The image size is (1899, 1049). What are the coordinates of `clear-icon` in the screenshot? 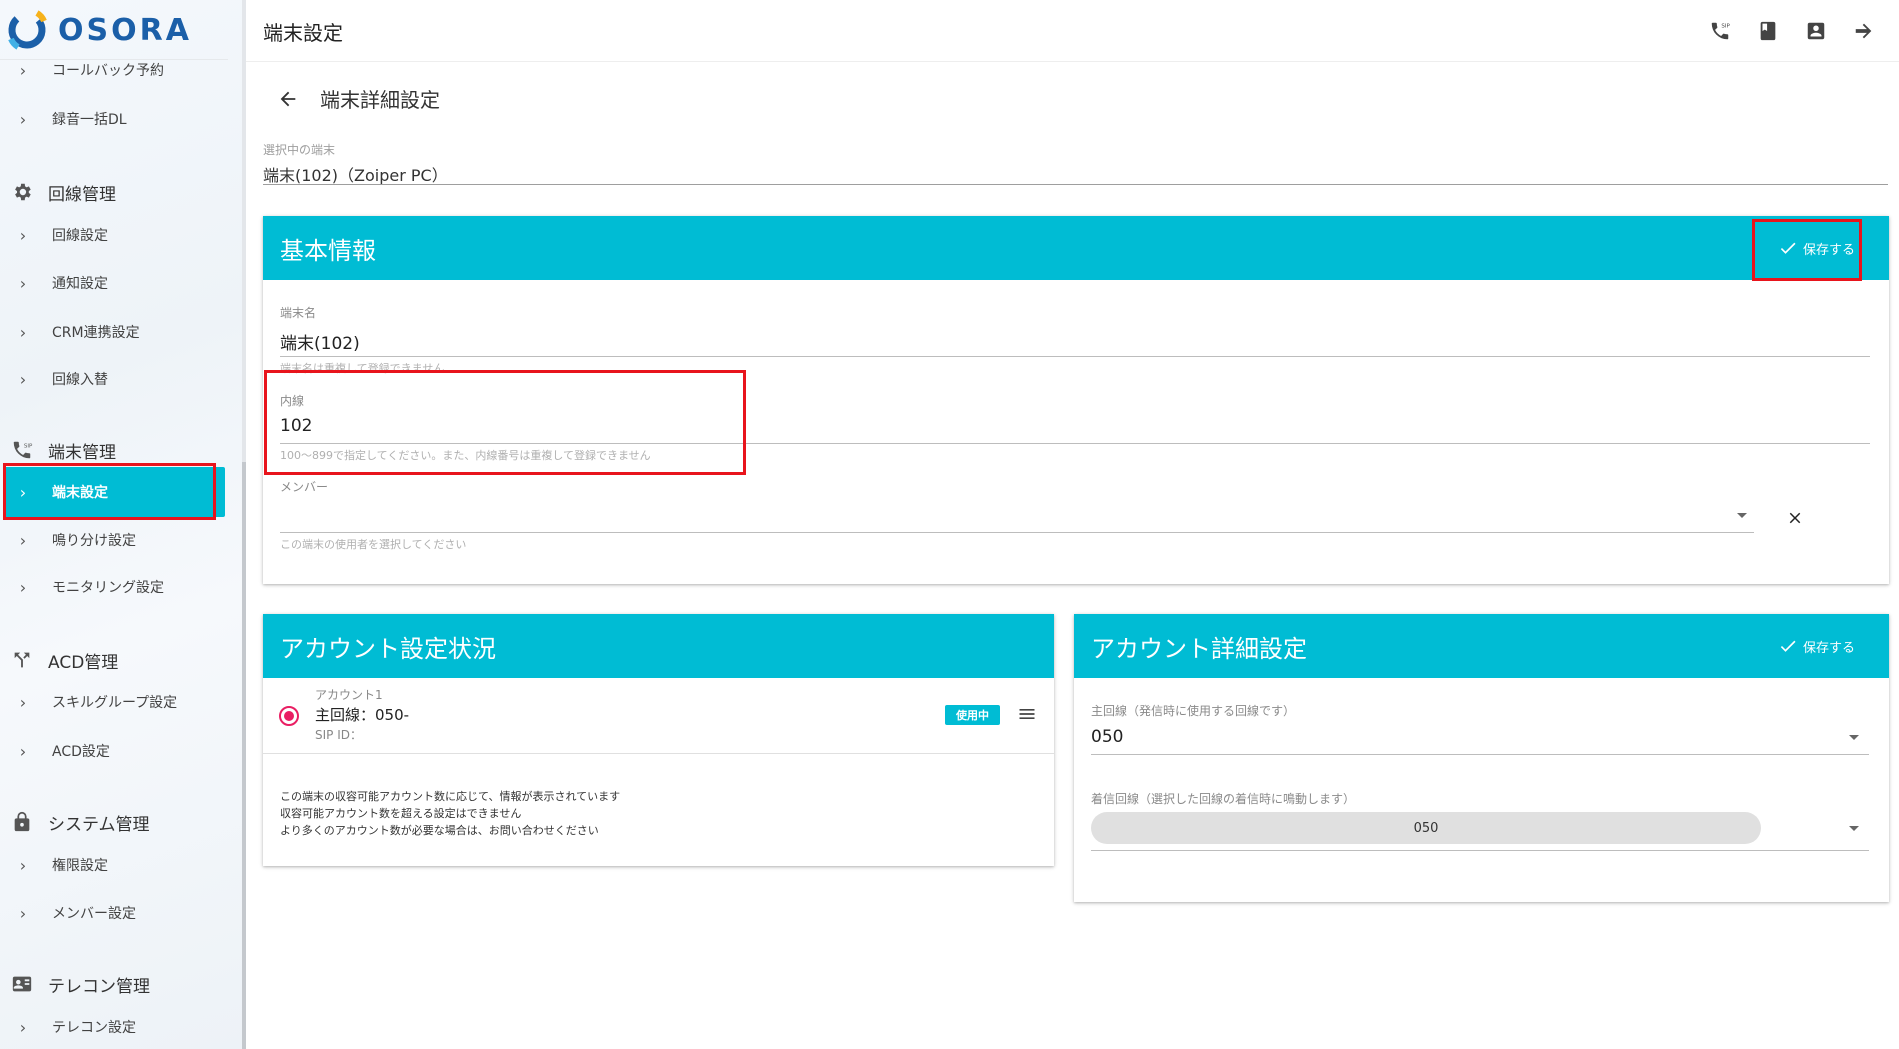 It's located at (1795, 518).